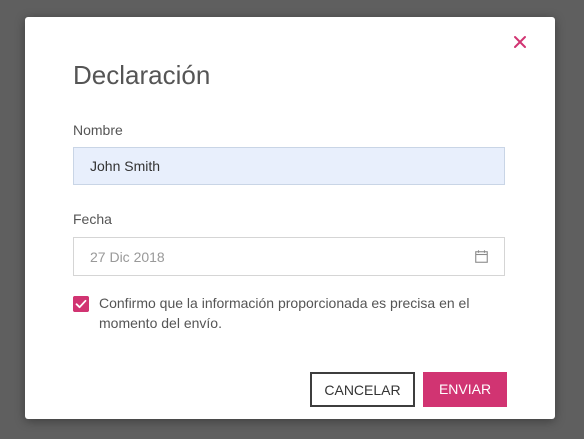  What do you see at coordinates (81, 304) in the screenshot?
I see `confirm-checkbox` at bounding box center [81, 304].